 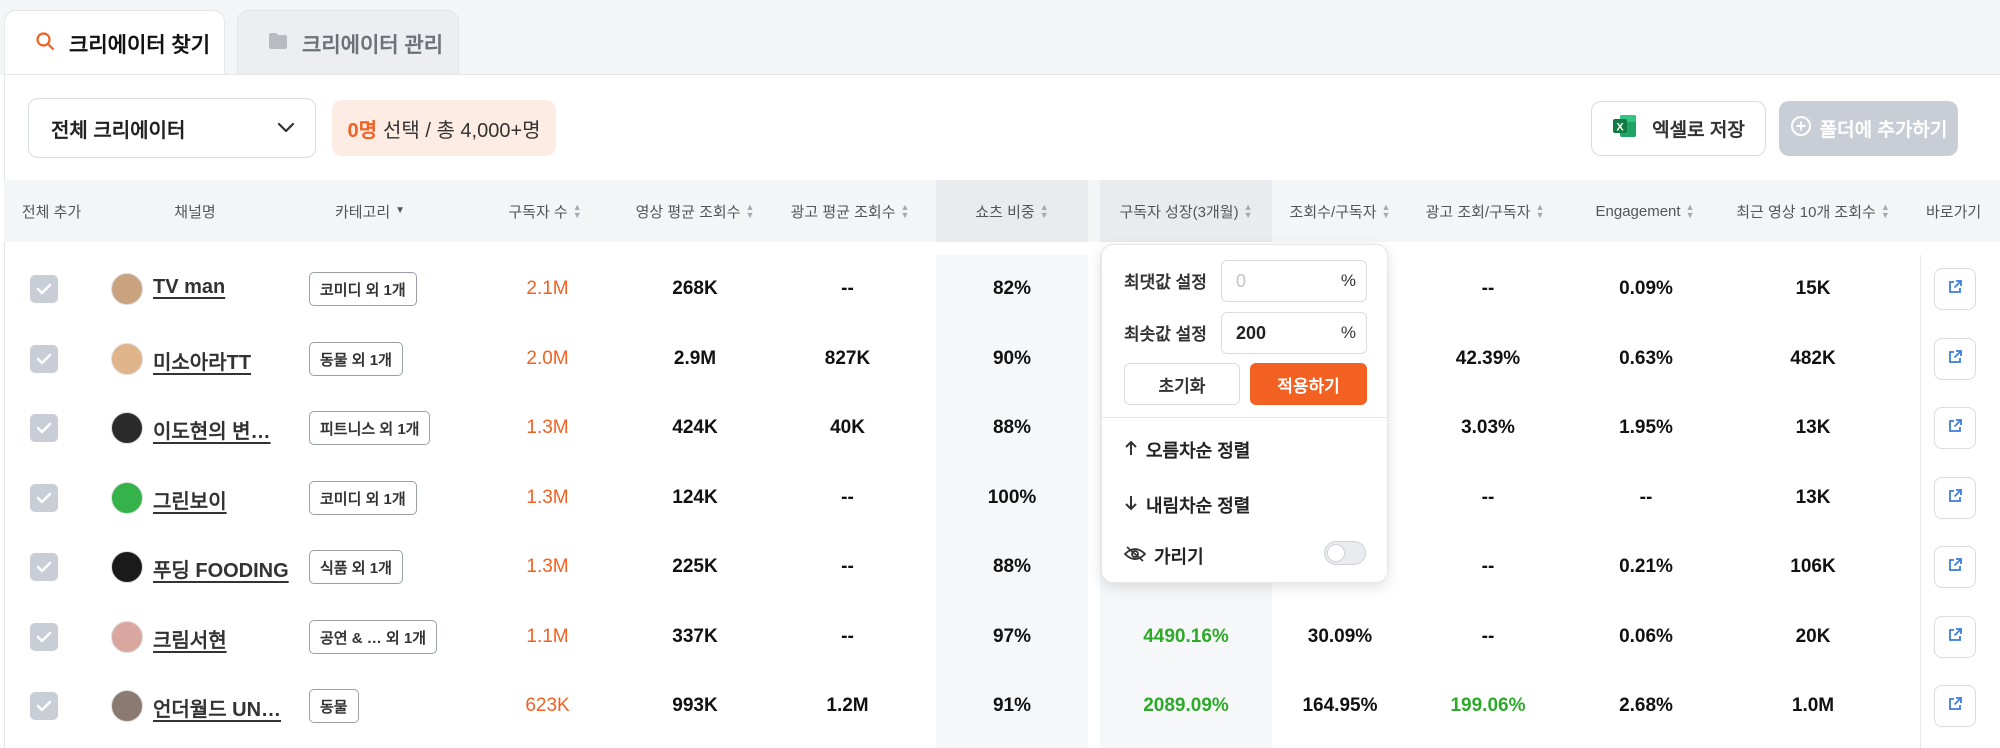 What do you see at coordinates (356, 567) in the screenshot?
I see `category-tag: 식품 외 1개` at bounding box center [356, 567].